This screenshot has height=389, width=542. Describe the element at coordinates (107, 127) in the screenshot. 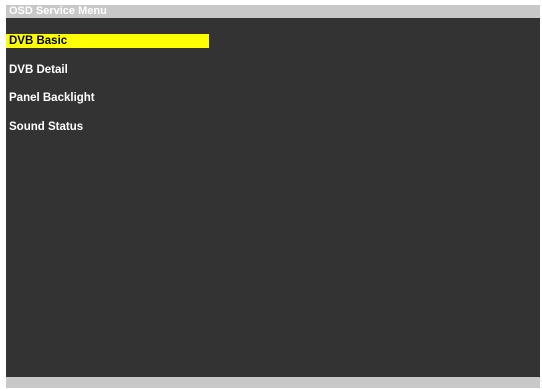

I see `menu-item-sound-status: Sound Status` at that location.